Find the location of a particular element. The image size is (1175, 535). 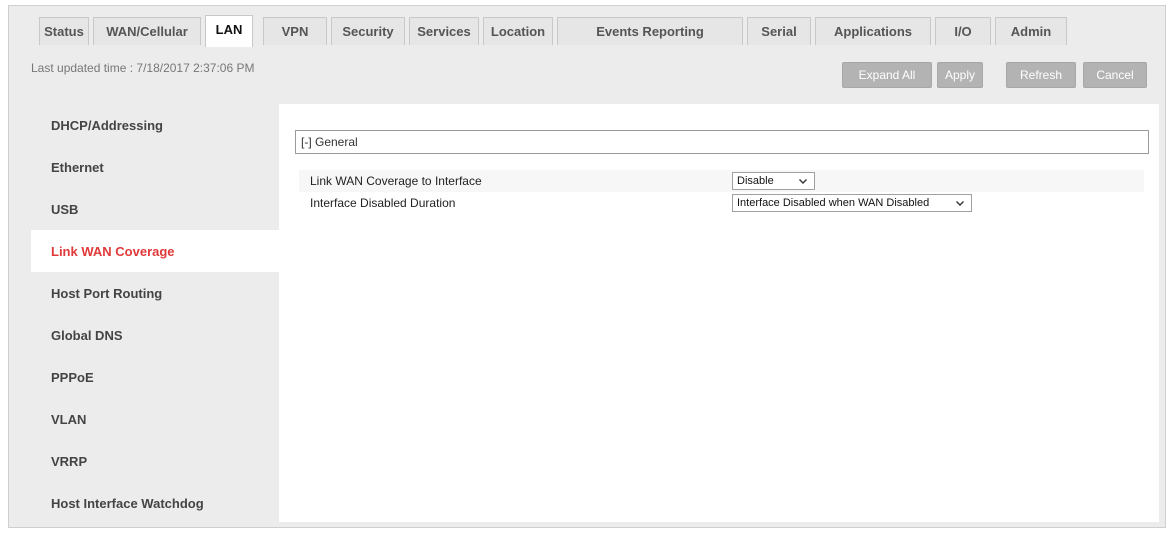

field-label: Link WAN Coverage to Interface is located at coordinates (396, 181).